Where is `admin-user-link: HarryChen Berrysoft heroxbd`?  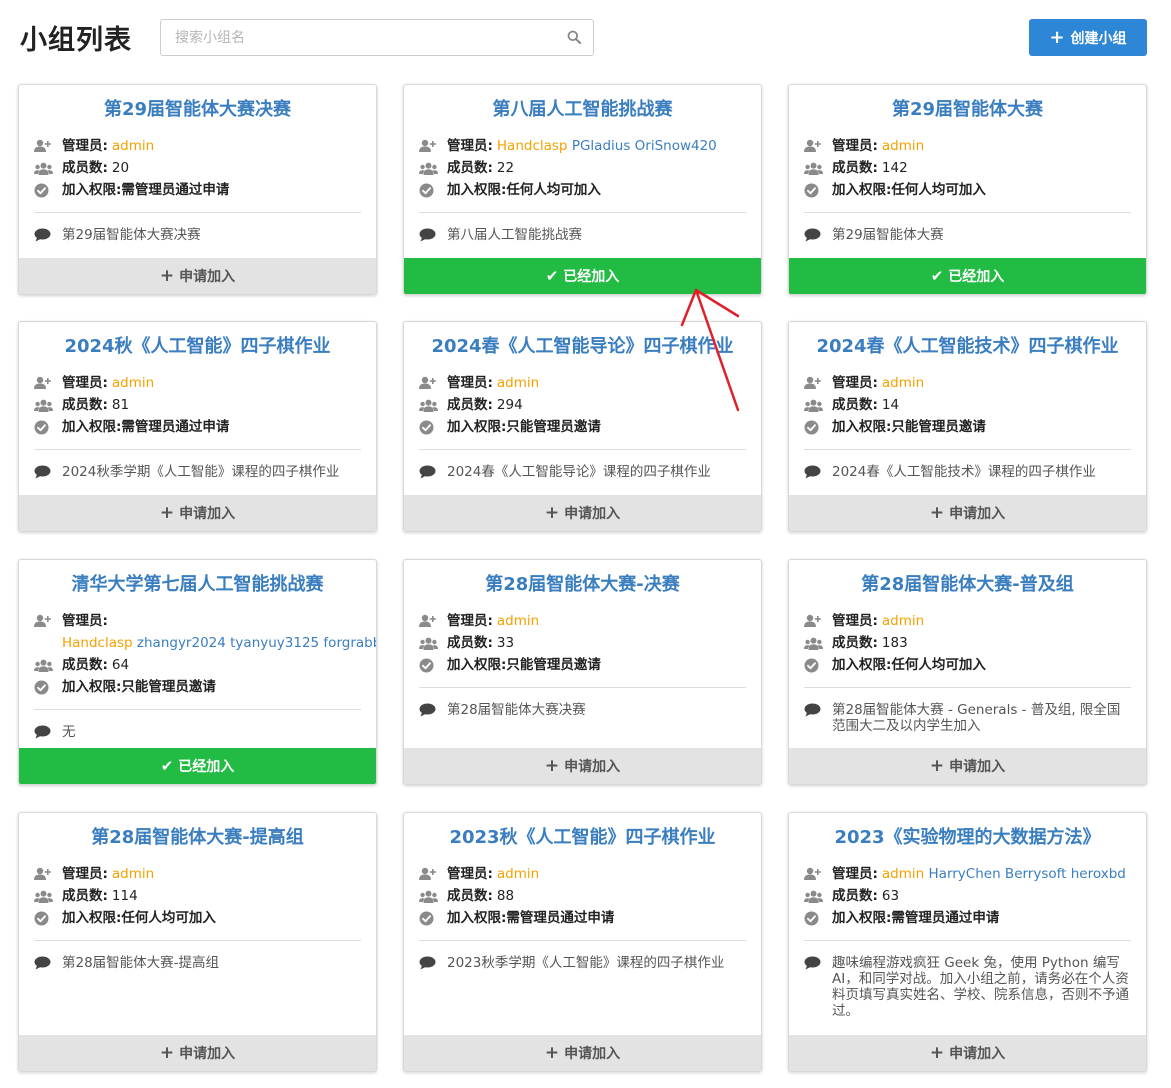 admin-user-link: HarryChen Berrysoft heroxbd is located at coordinates (1027, 874).